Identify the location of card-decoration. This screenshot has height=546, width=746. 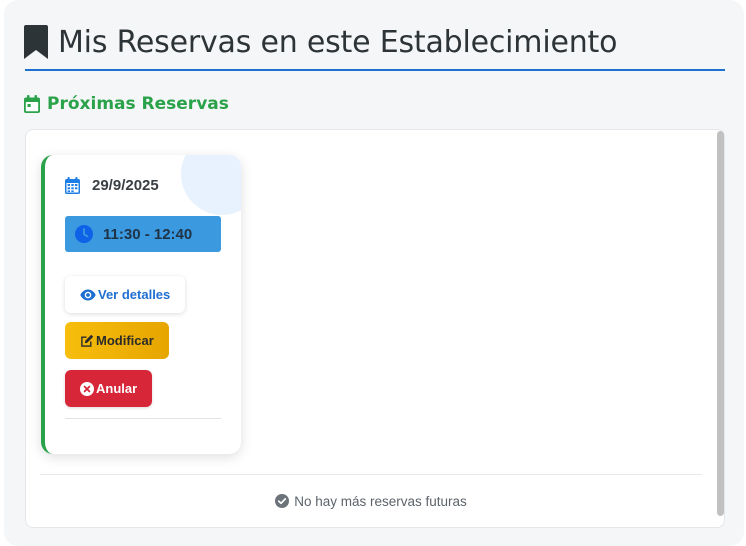
(211, 185).